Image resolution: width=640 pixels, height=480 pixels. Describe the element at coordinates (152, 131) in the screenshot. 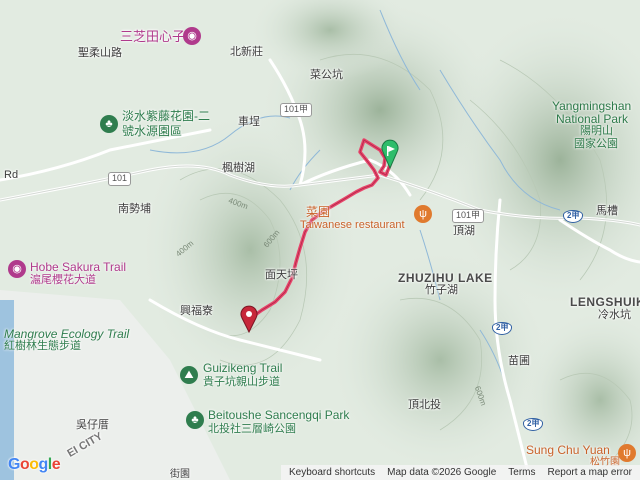

I see `poi-water-park: 號水源園區` at that location.